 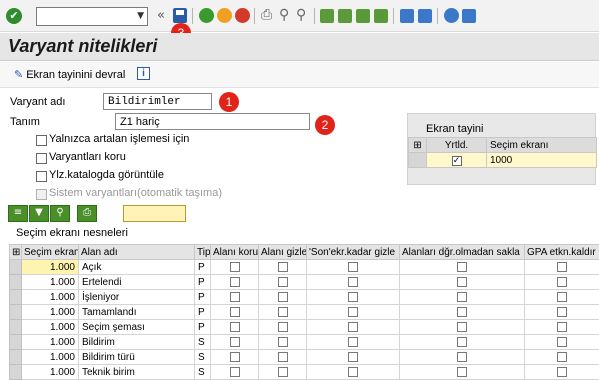 What do you see at coordinates (301, 15) in the screenshot?
I see `find-next-icon: ⚲` at bounding box center [301, 15].